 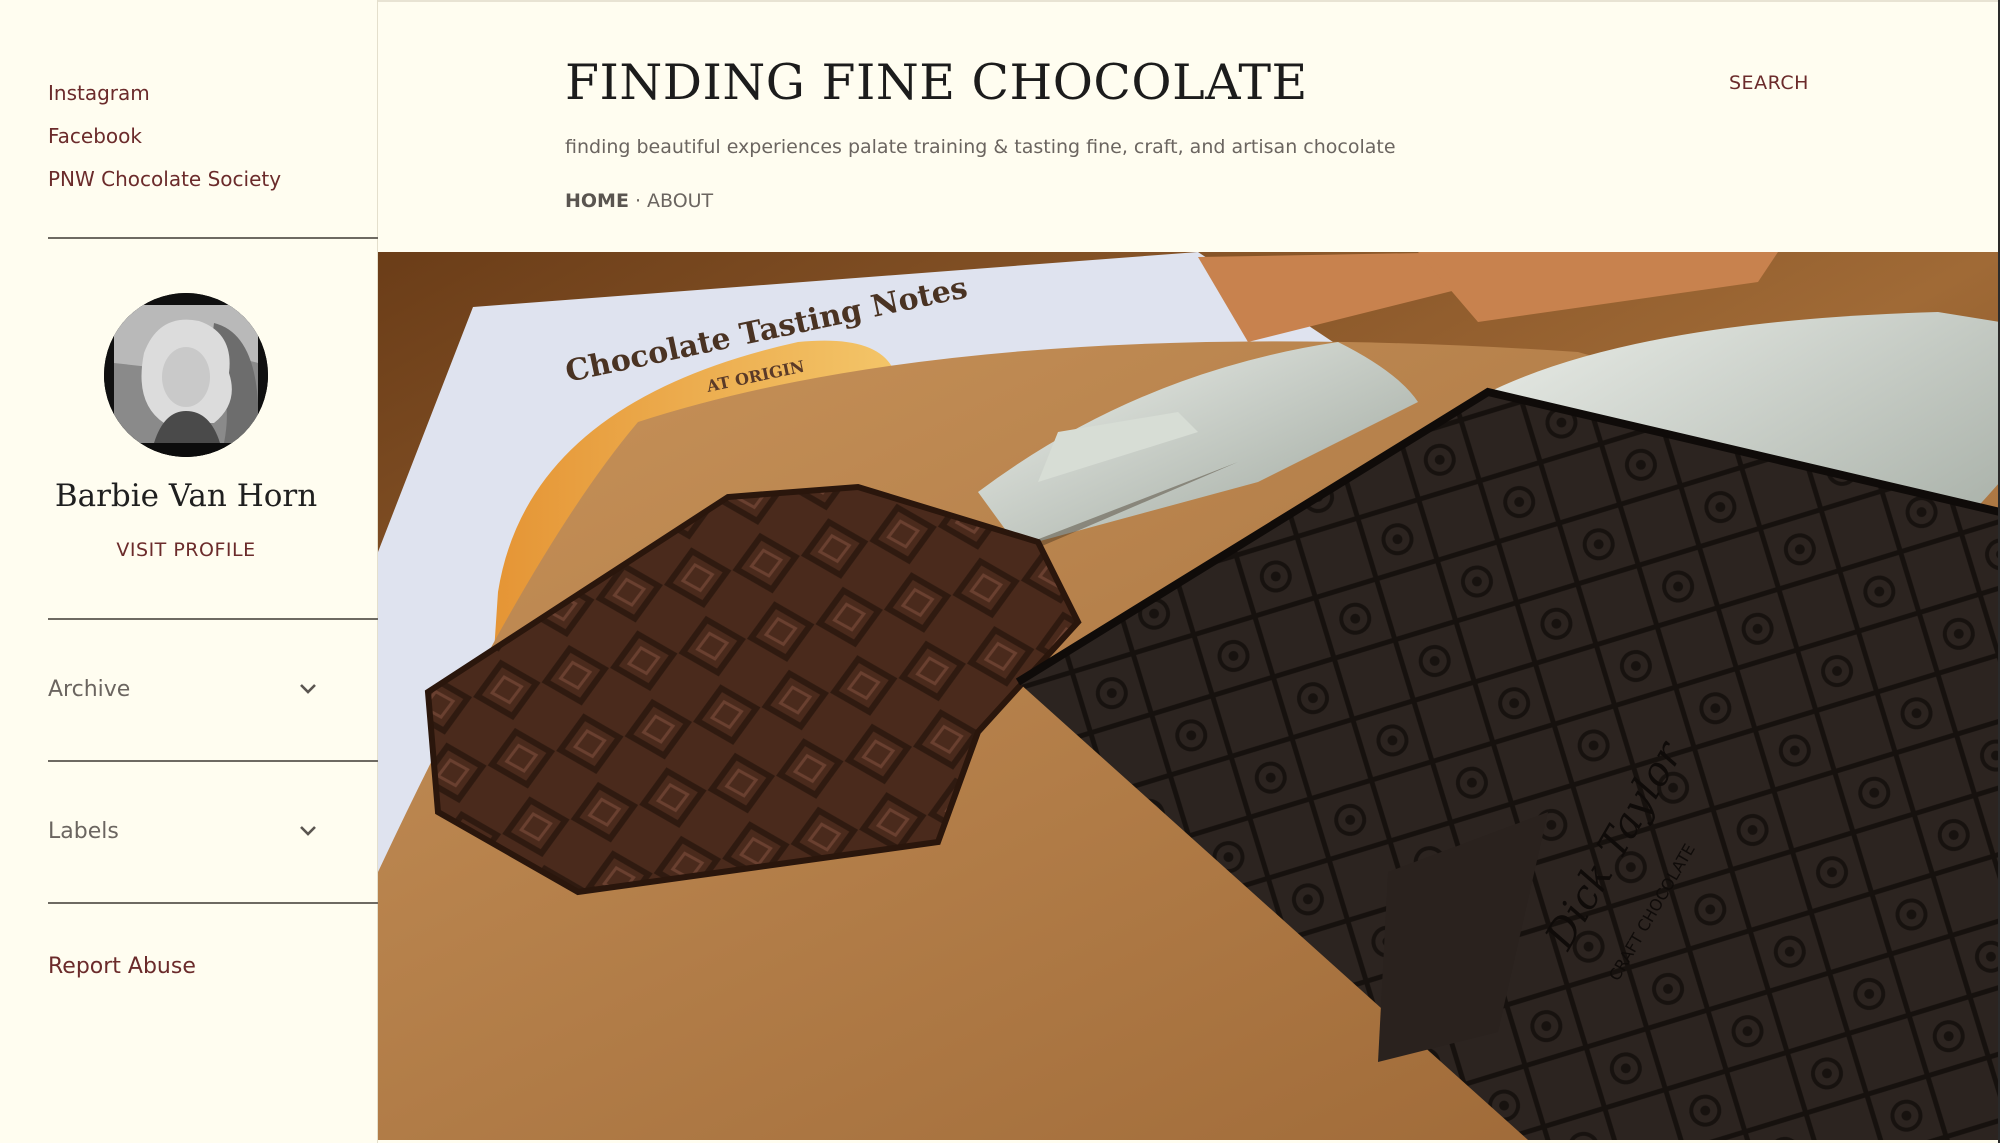 I want to click on archive-dropdown: Archive, so click(x=183, y=689).